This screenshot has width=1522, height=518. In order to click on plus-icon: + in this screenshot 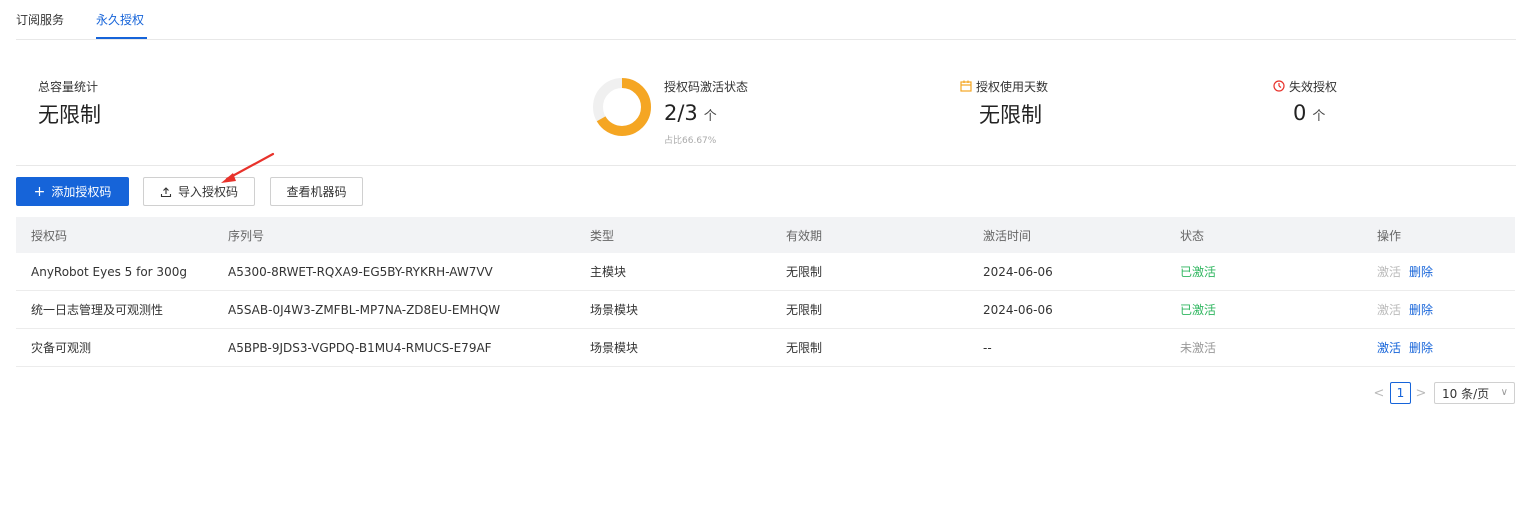, I will do `click(39, 191)`.